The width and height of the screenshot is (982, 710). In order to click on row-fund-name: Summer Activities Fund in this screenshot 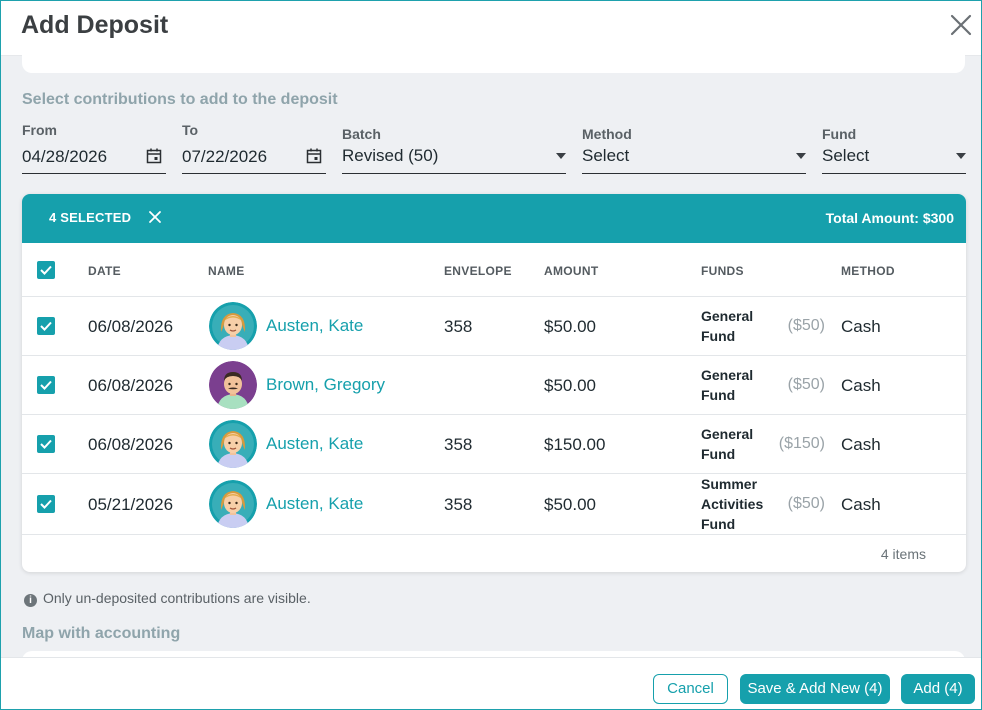, I will do `click(732, 504)`.